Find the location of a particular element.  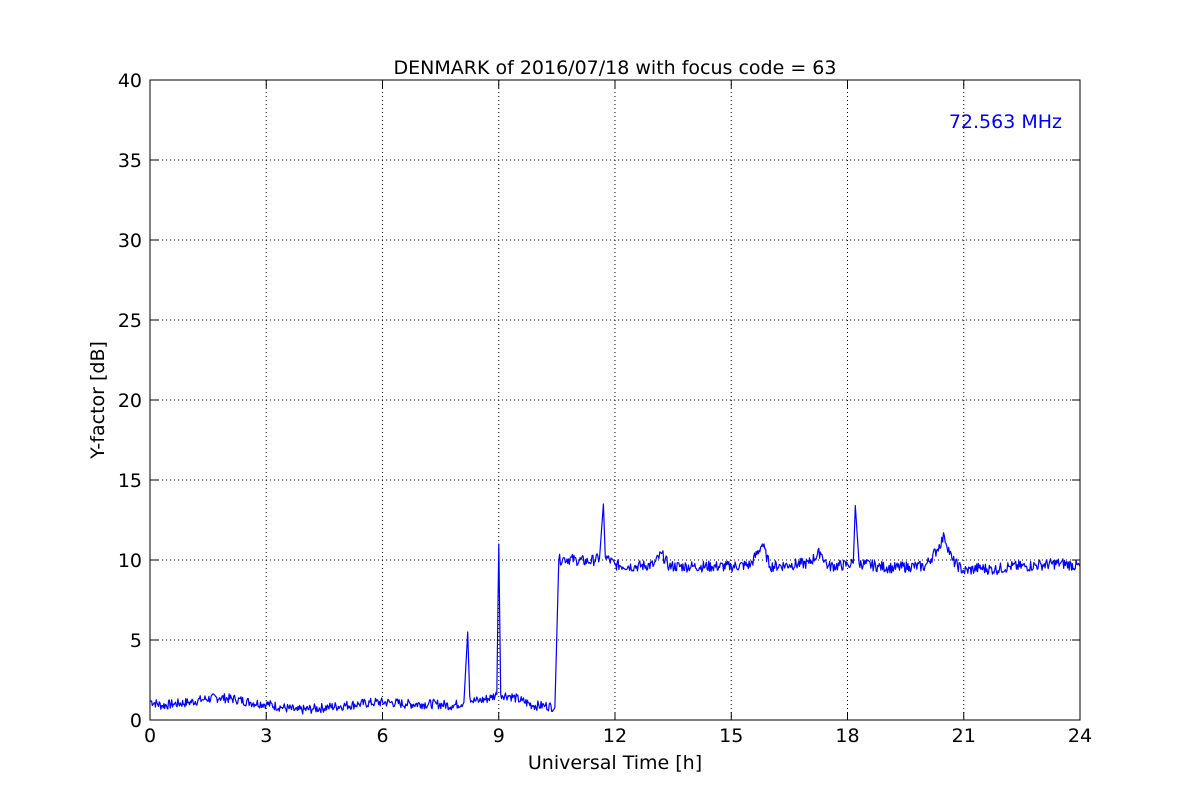

y-tick-label: 30 is located at coordinates (130, 241).